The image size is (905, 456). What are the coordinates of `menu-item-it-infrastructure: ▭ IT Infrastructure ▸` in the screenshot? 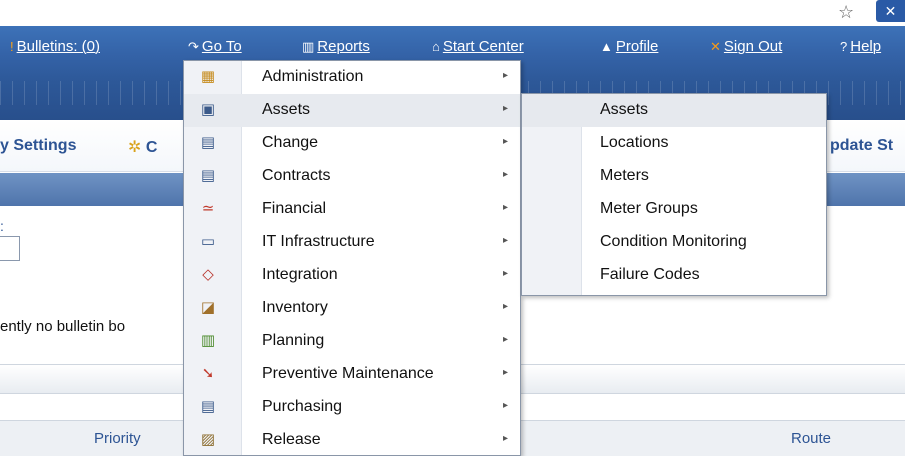 It's located at (352, 242).